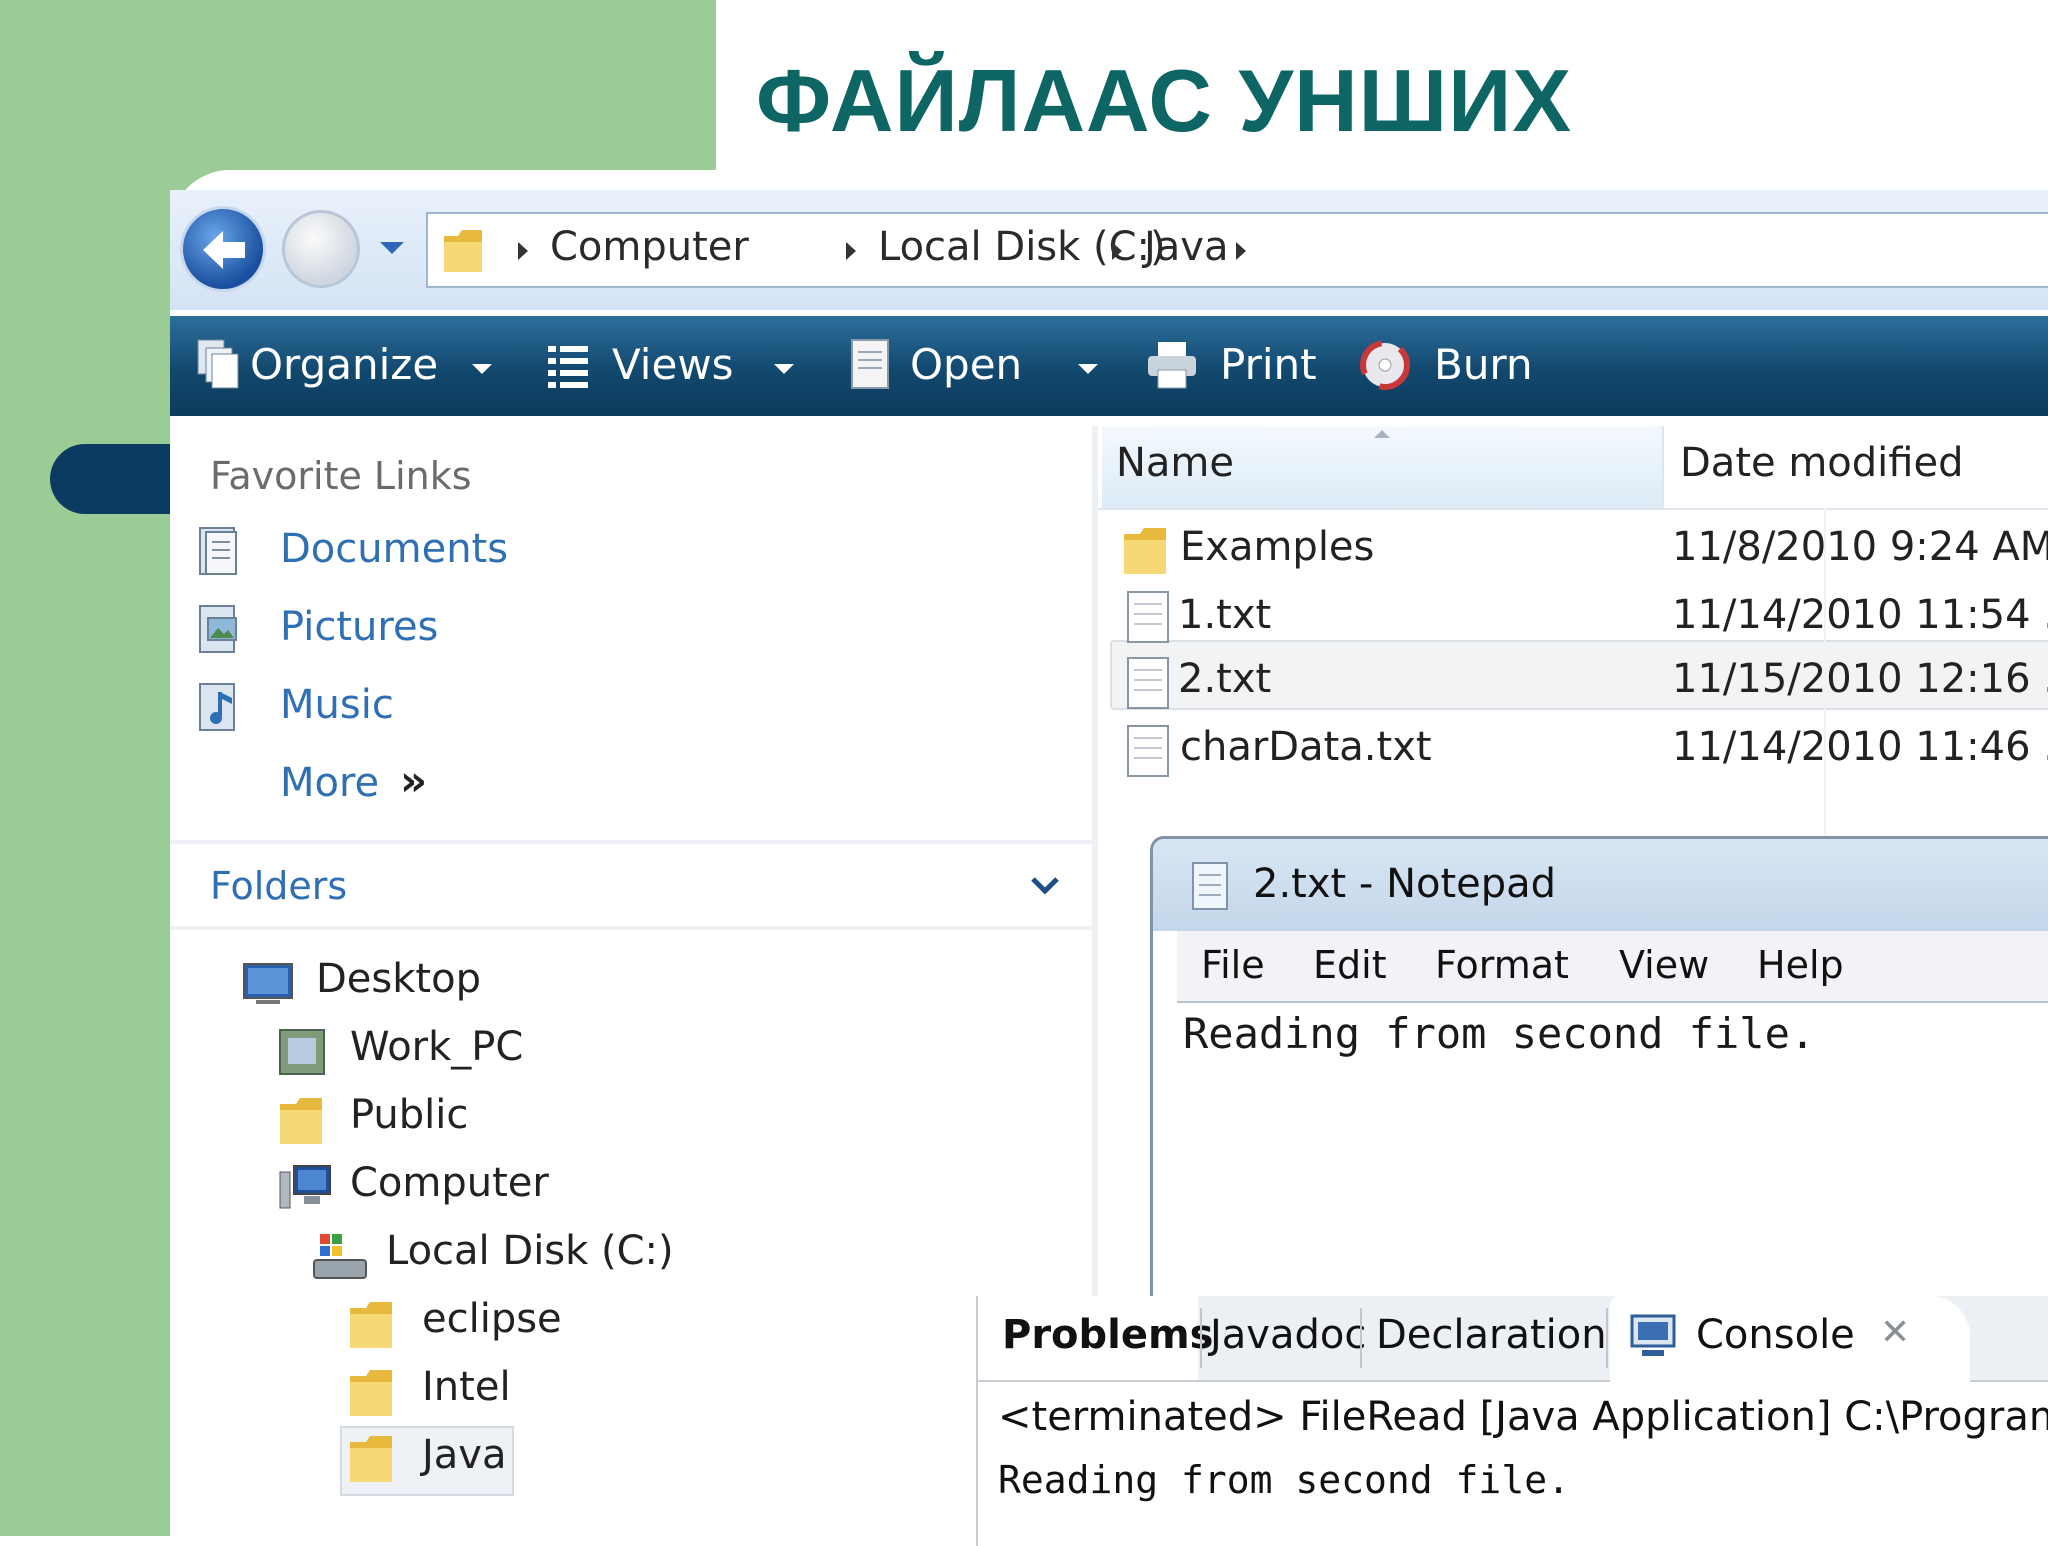  Describe the element at coordinates (1022, 247) in the screenshot. I see `breadcrumb-local-disk: Local Disk (C:)` at that location.